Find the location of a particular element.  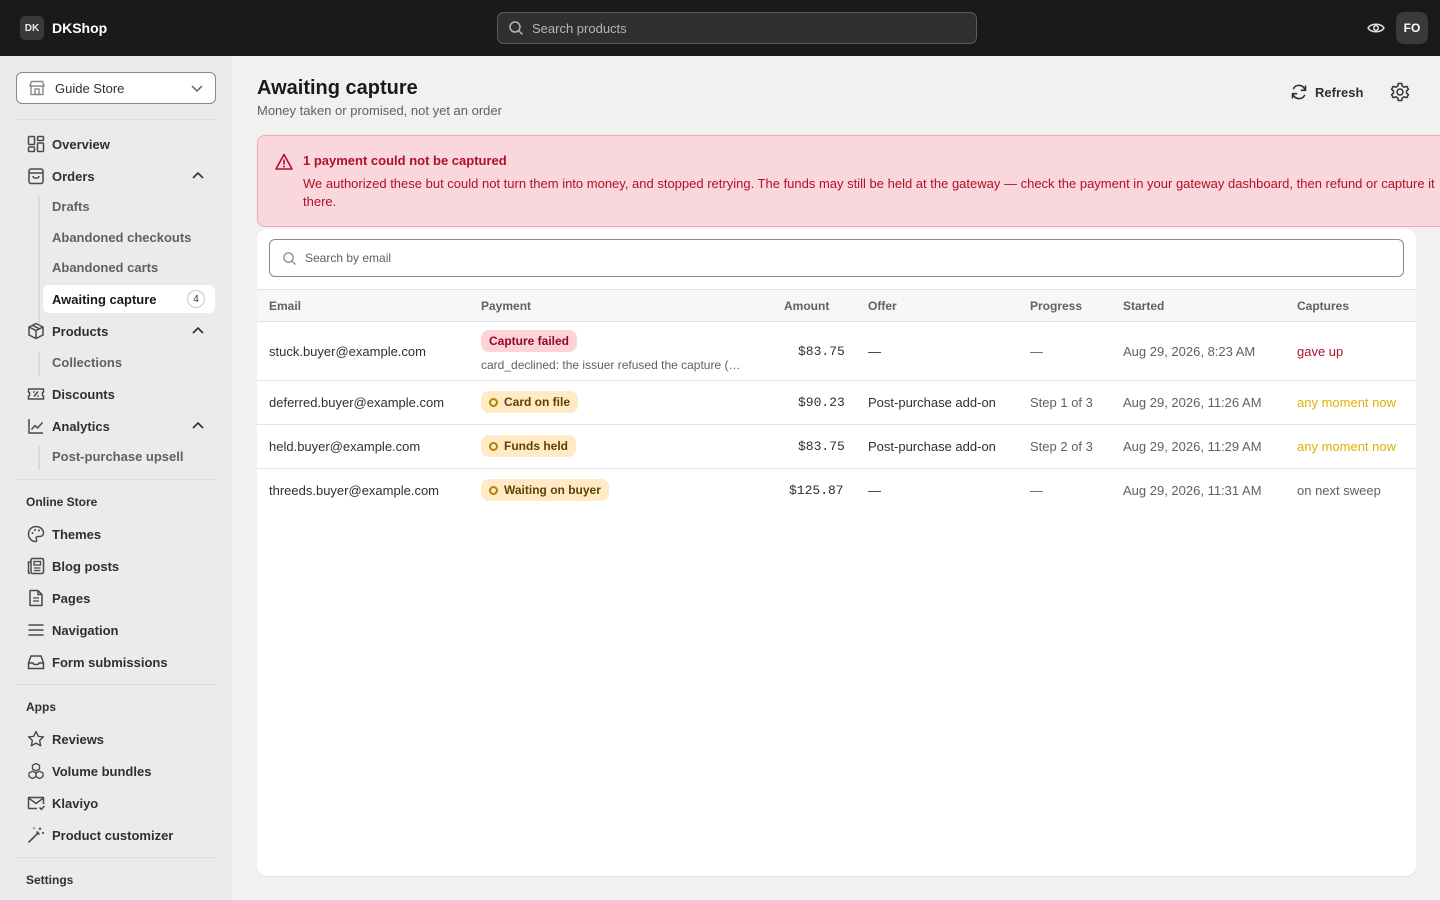

column-email: Email is located at coordinates (285, 306).